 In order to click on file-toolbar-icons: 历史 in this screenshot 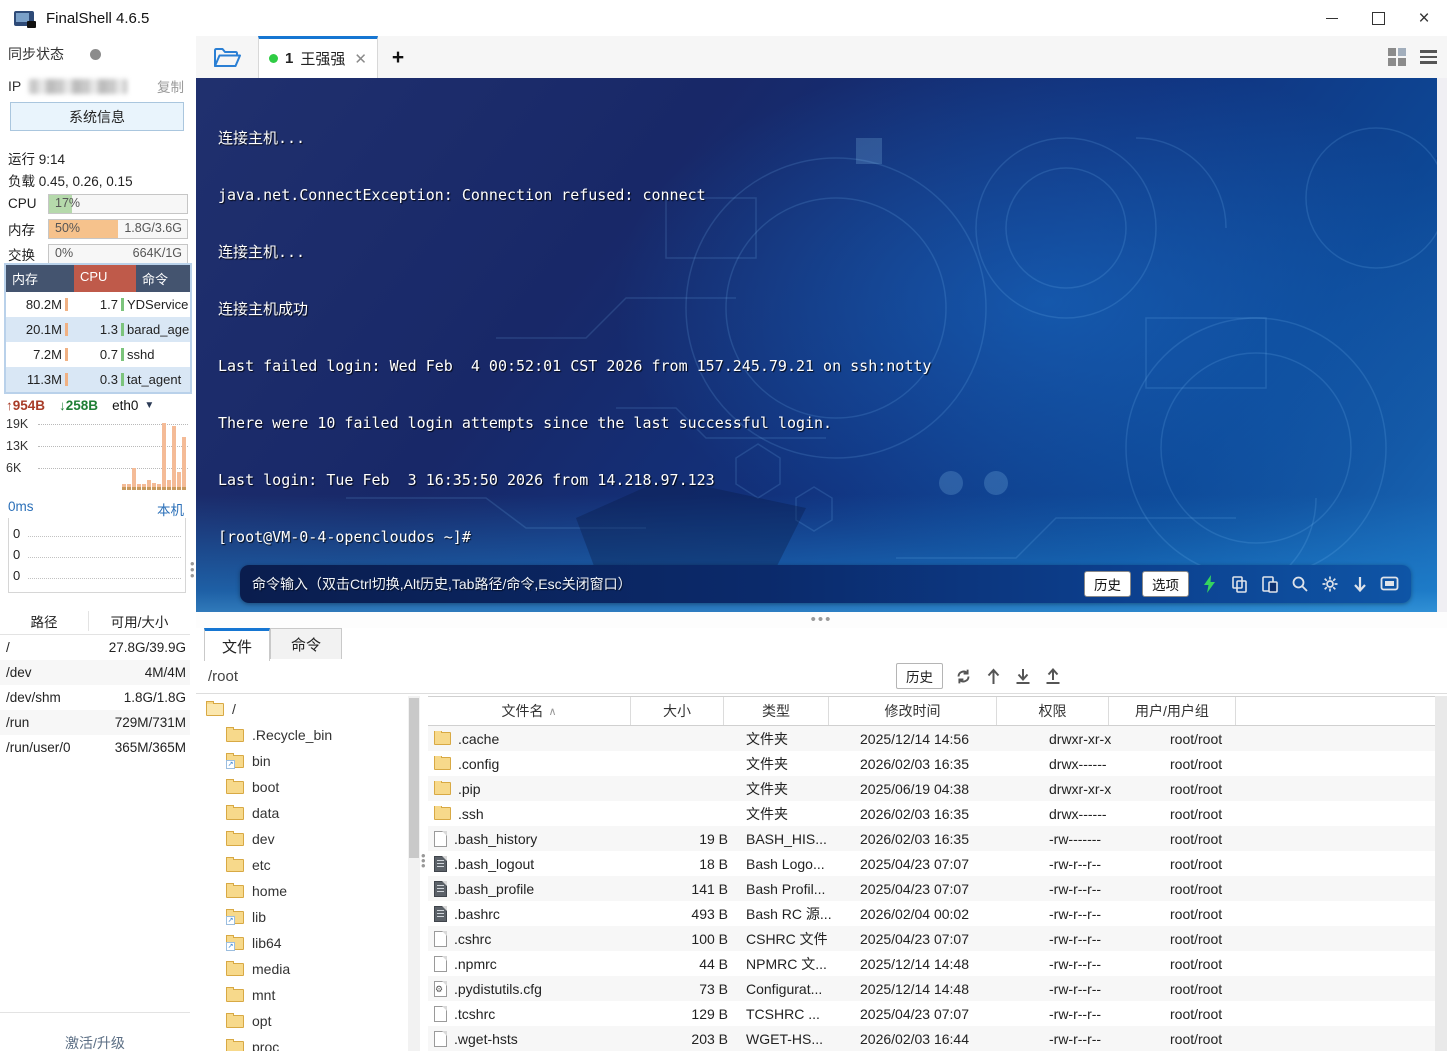, I will do `click(979, 676)`.